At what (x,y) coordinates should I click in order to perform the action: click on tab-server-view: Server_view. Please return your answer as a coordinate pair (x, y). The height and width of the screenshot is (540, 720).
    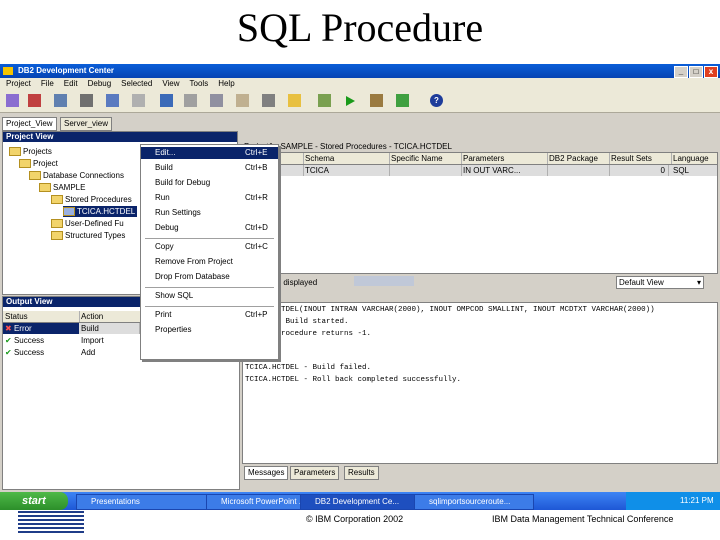
    Looking at the image, I should click on (86, 124).